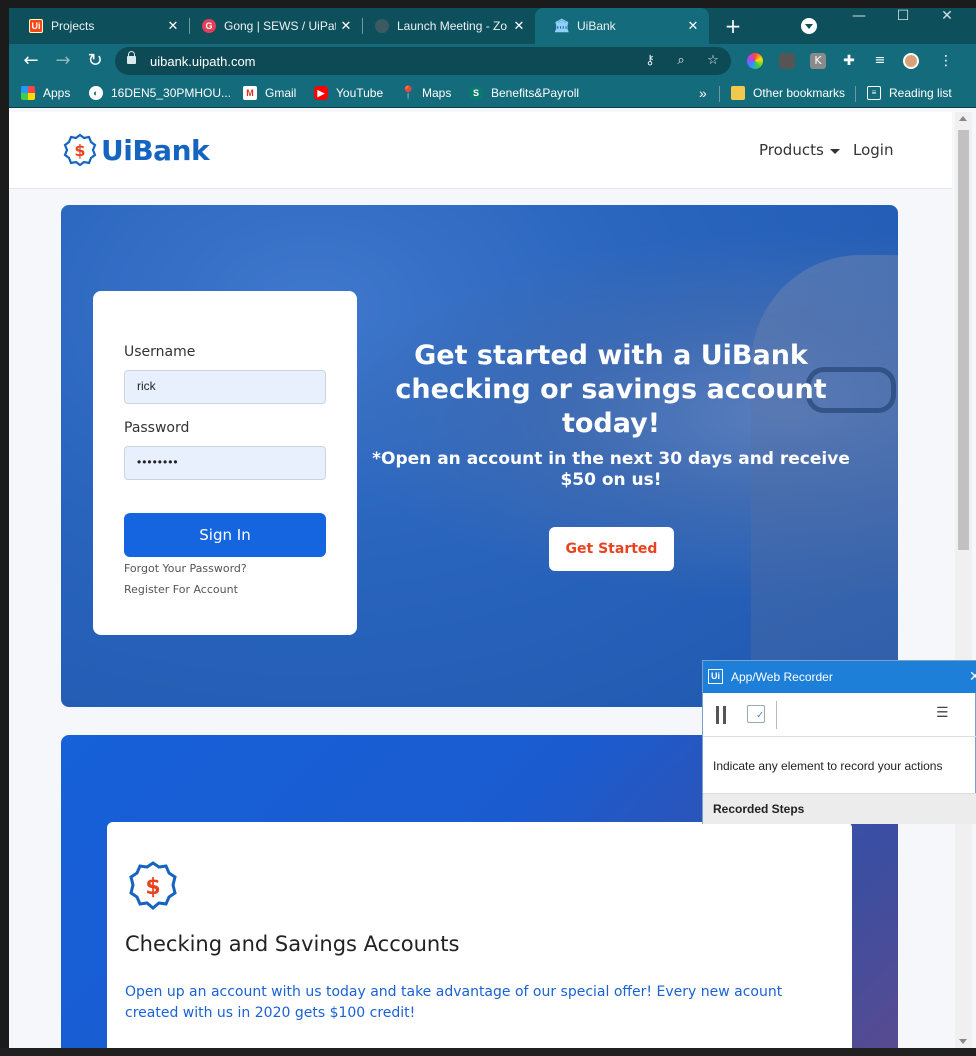 The image size is (976, 1056). I want to click on site-logo: $ UiBank, so click(136, 150).